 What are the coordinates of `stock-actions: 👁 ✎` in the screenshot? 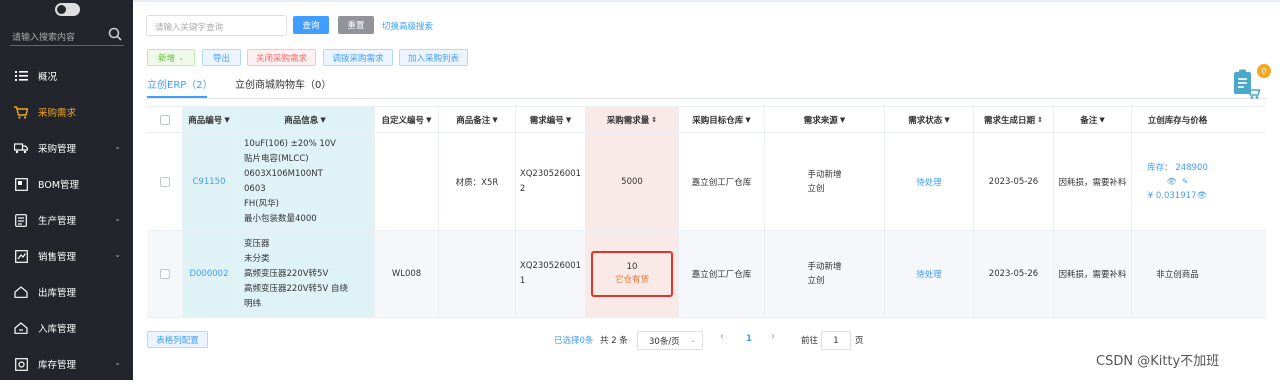 It's located at (1178, 182).